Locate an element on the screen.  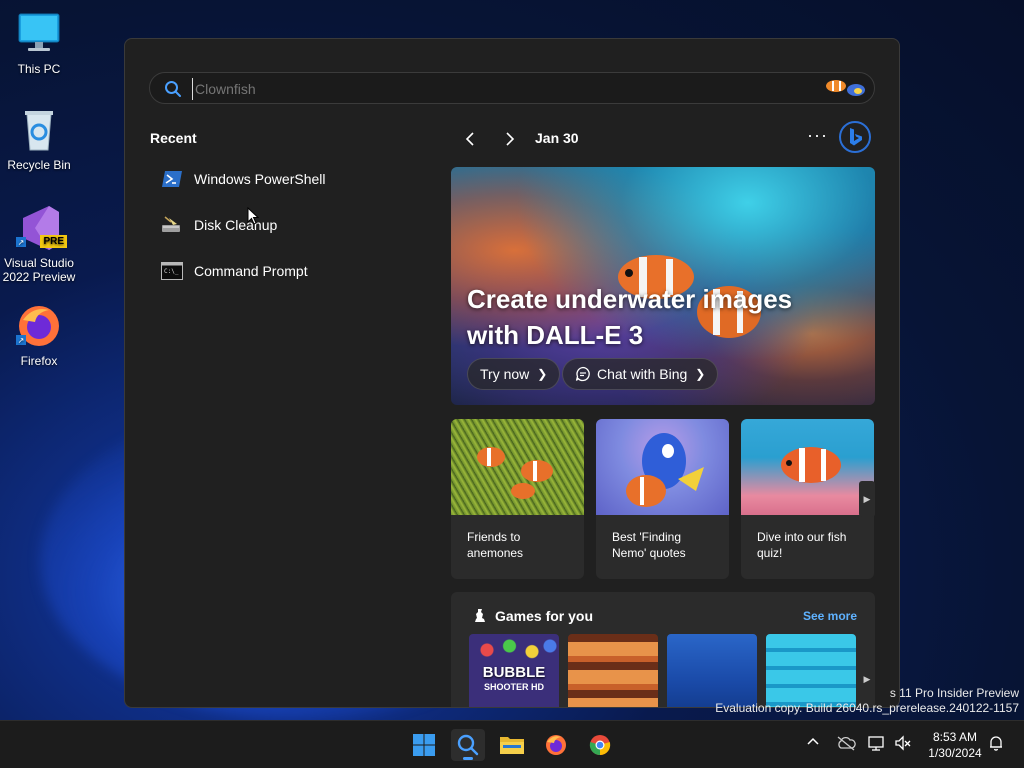
card-title: Friends to is located at coordinates (494, 537).